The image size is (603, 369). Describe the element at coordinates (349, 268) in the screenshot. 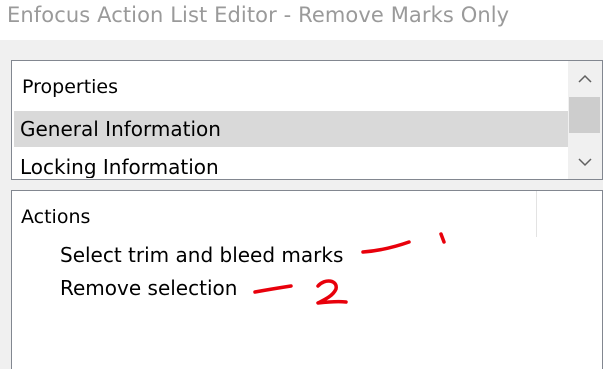

I see `red-handwritten-annotations` at that location.